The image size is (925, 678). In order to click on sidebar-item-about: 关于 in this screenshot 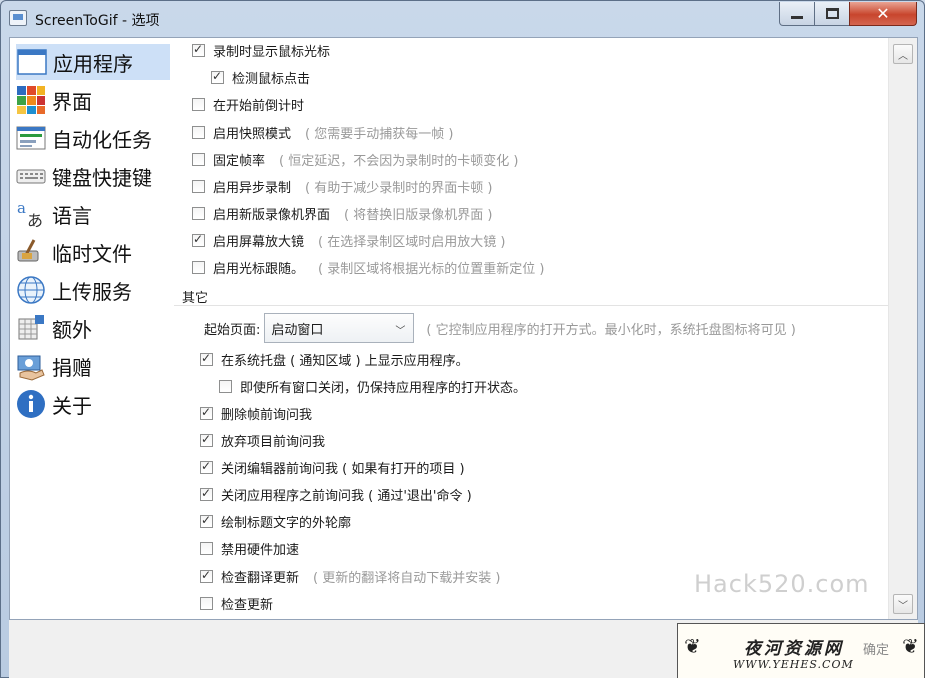, I will do `click(93, 404)`.